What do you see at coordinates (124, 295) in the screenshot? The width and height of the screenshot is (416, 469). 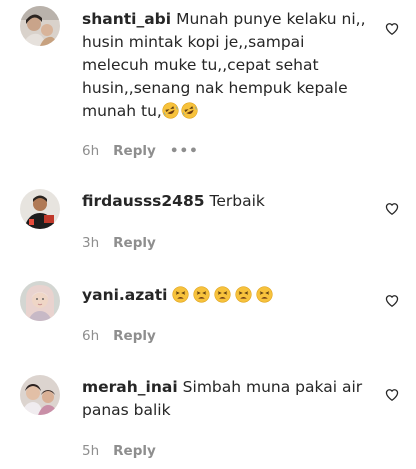 I see `comment-username: yani.azati` at bounding box center [124, 295].